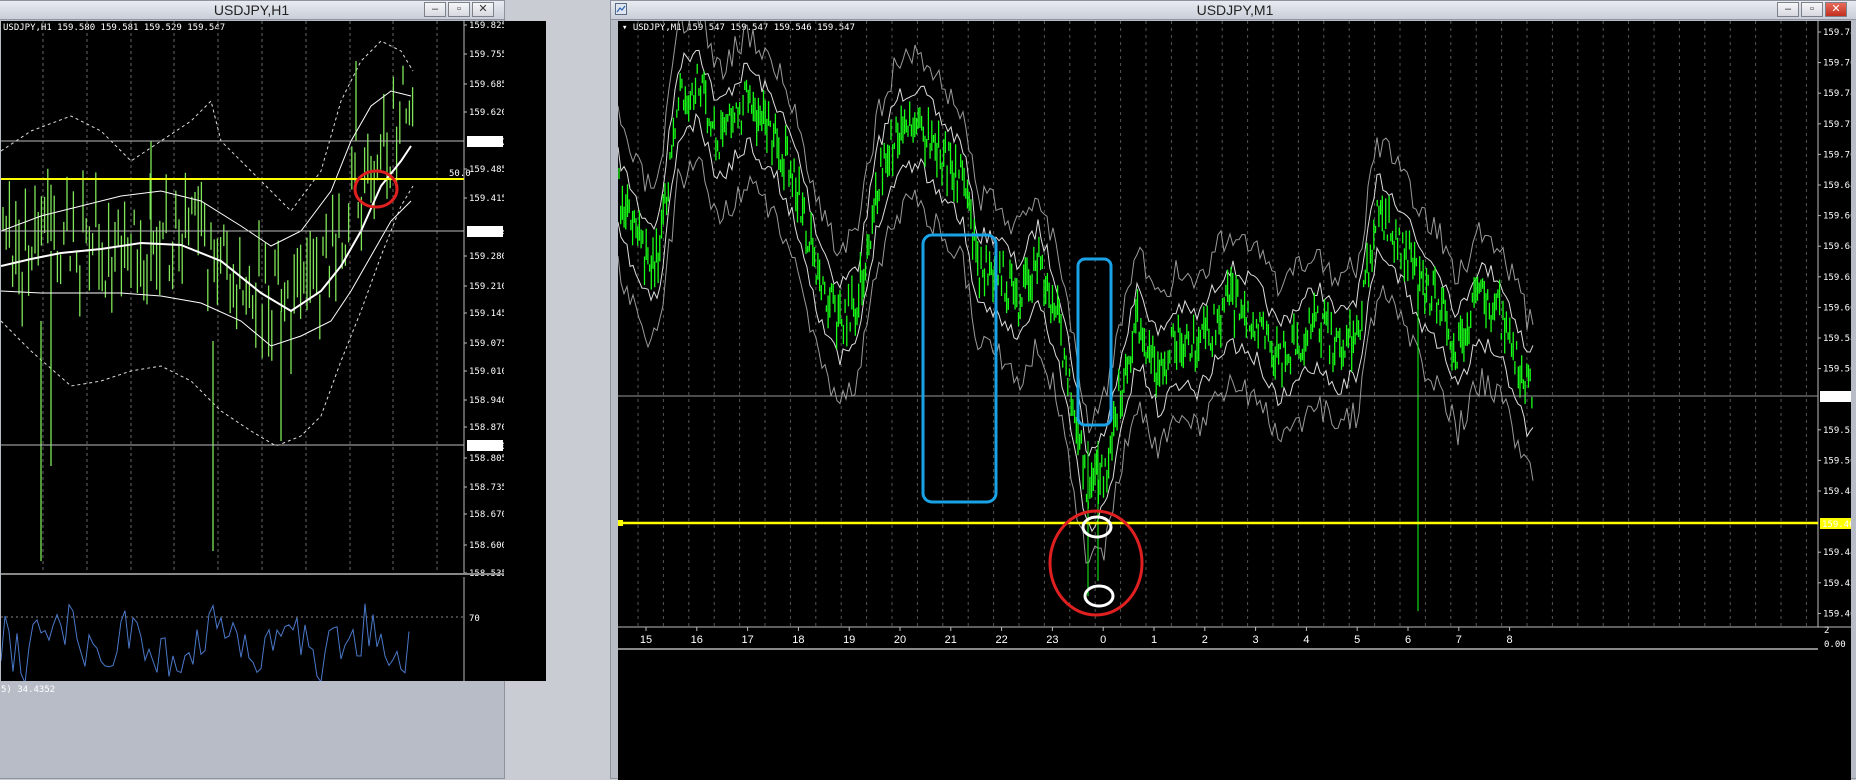 The image size is (1856, 780). Describe the element at coordinates (747, 640) in the screenshot. I see `time-label: 17` at that location.